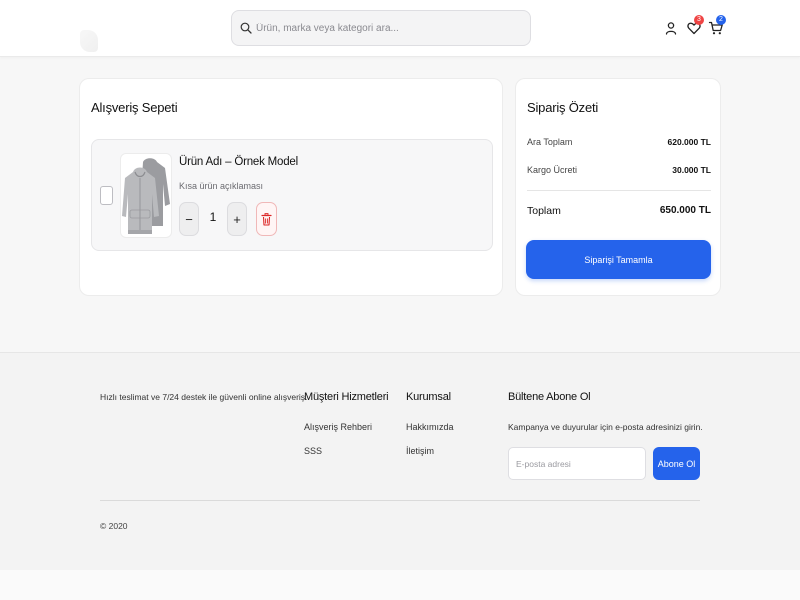 Image resolution: width=800 pixels, height=600 pixels. I want to click on hoodie-image-icon, so click(146, 196).